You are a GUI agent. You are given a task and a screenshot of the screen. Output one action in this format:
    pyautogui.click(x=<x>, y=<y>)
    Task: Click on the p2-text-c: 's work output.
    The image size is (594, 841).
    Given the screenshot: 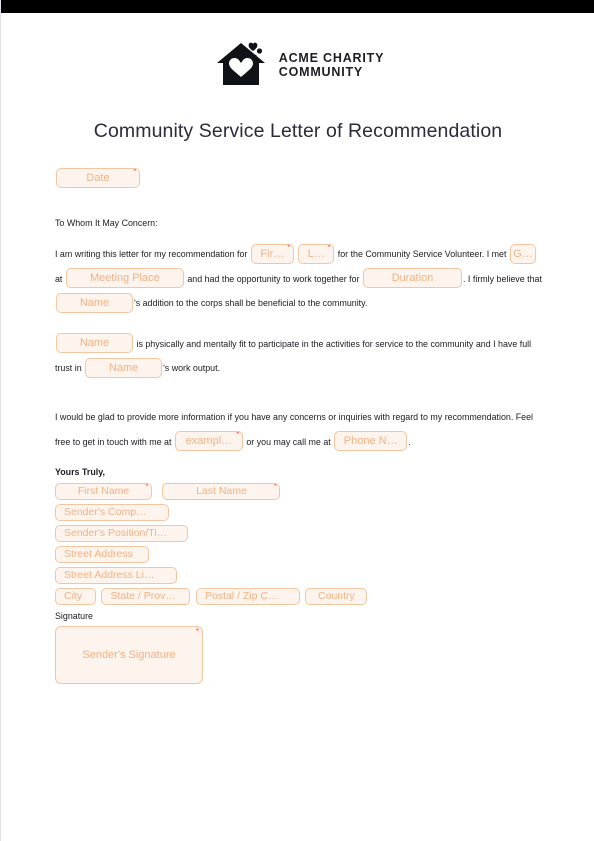 What is the action you would take?
    pyautogui.click(x=192, y=368)
    